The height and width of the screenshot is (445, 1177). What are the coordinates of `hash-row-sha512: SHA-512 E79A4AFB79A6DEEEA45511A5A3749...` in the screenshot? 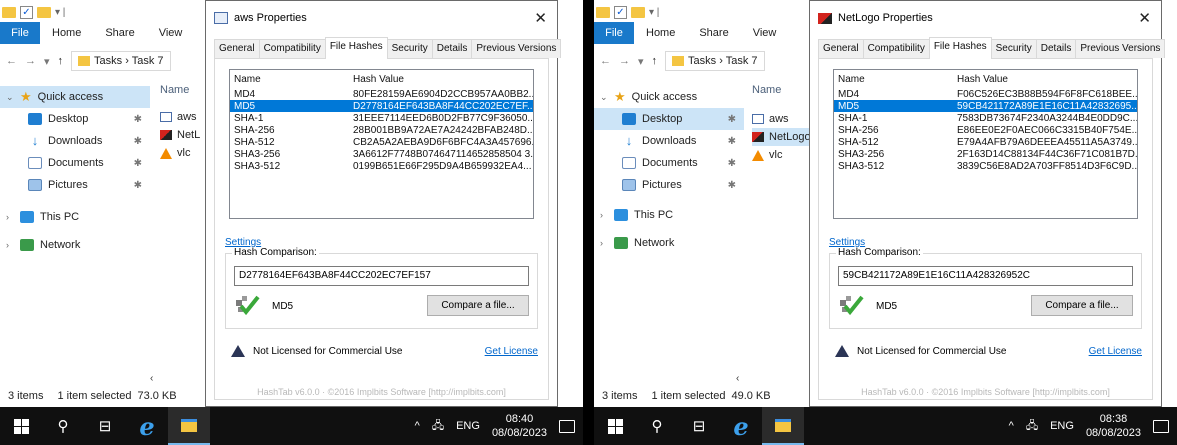 It's located at (985, 142).